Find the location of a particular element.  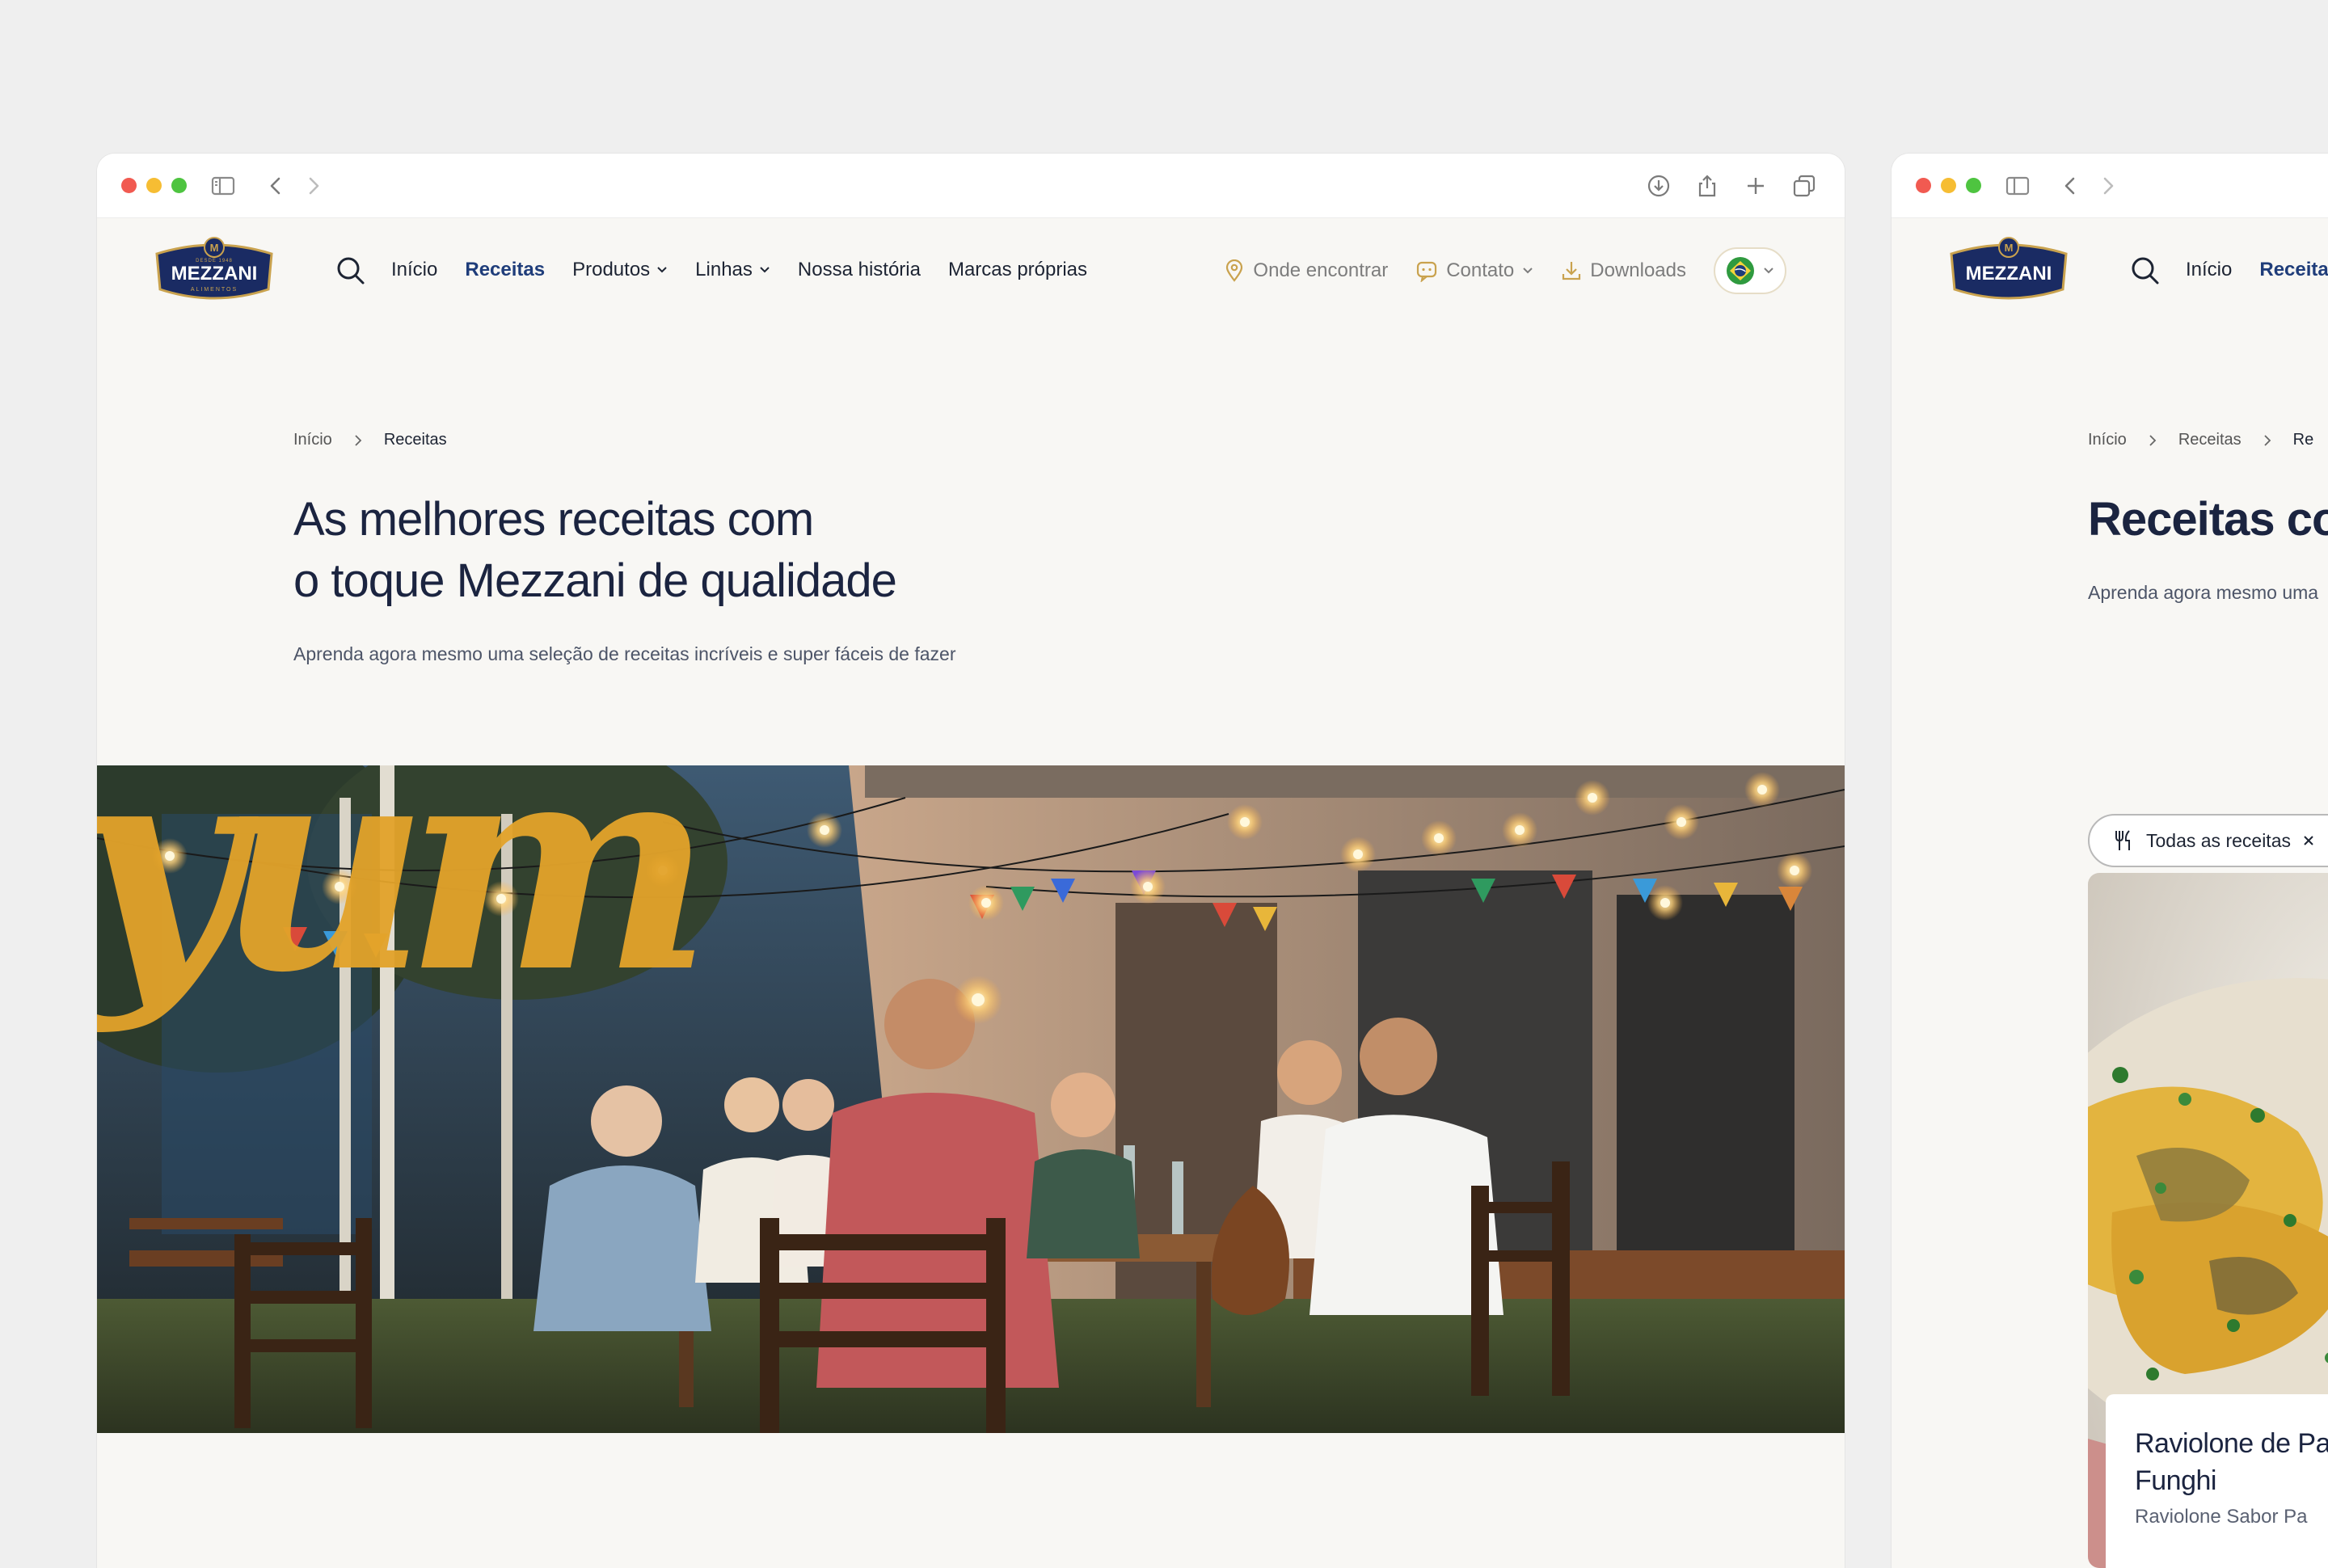

nav-item-produtos: Produtos is located at coordinates (620, 270).